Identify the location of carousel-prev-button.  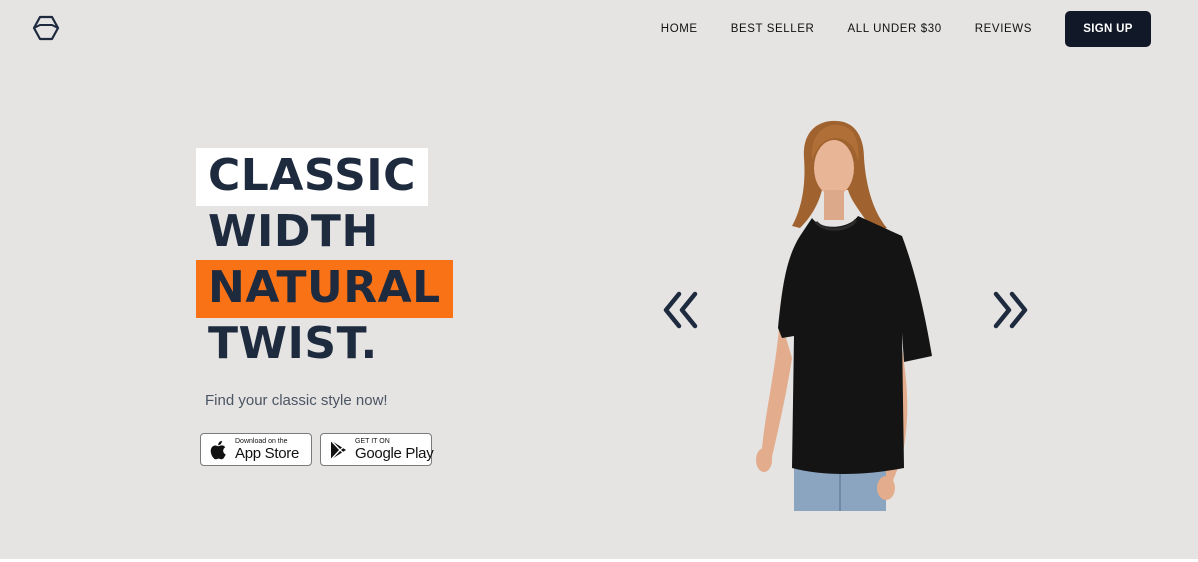
(681, 310).